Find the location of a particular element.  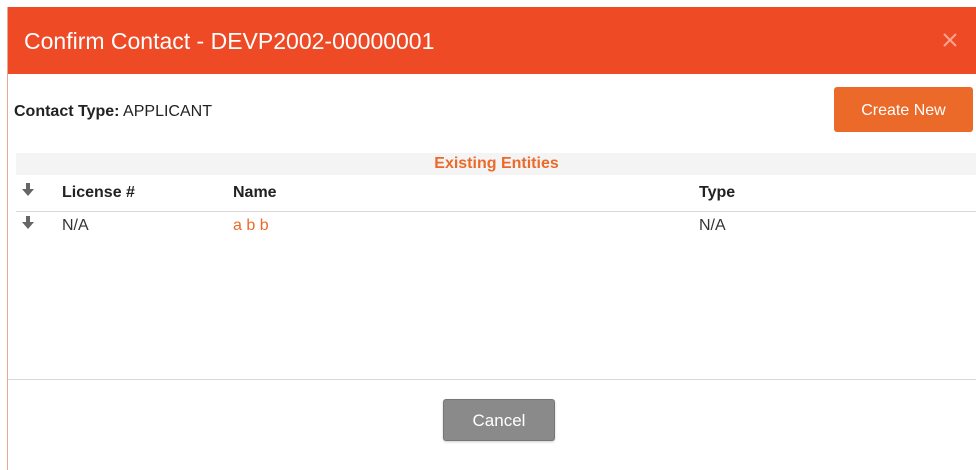

cell-name: a b b is located at coordinates (251, 226).